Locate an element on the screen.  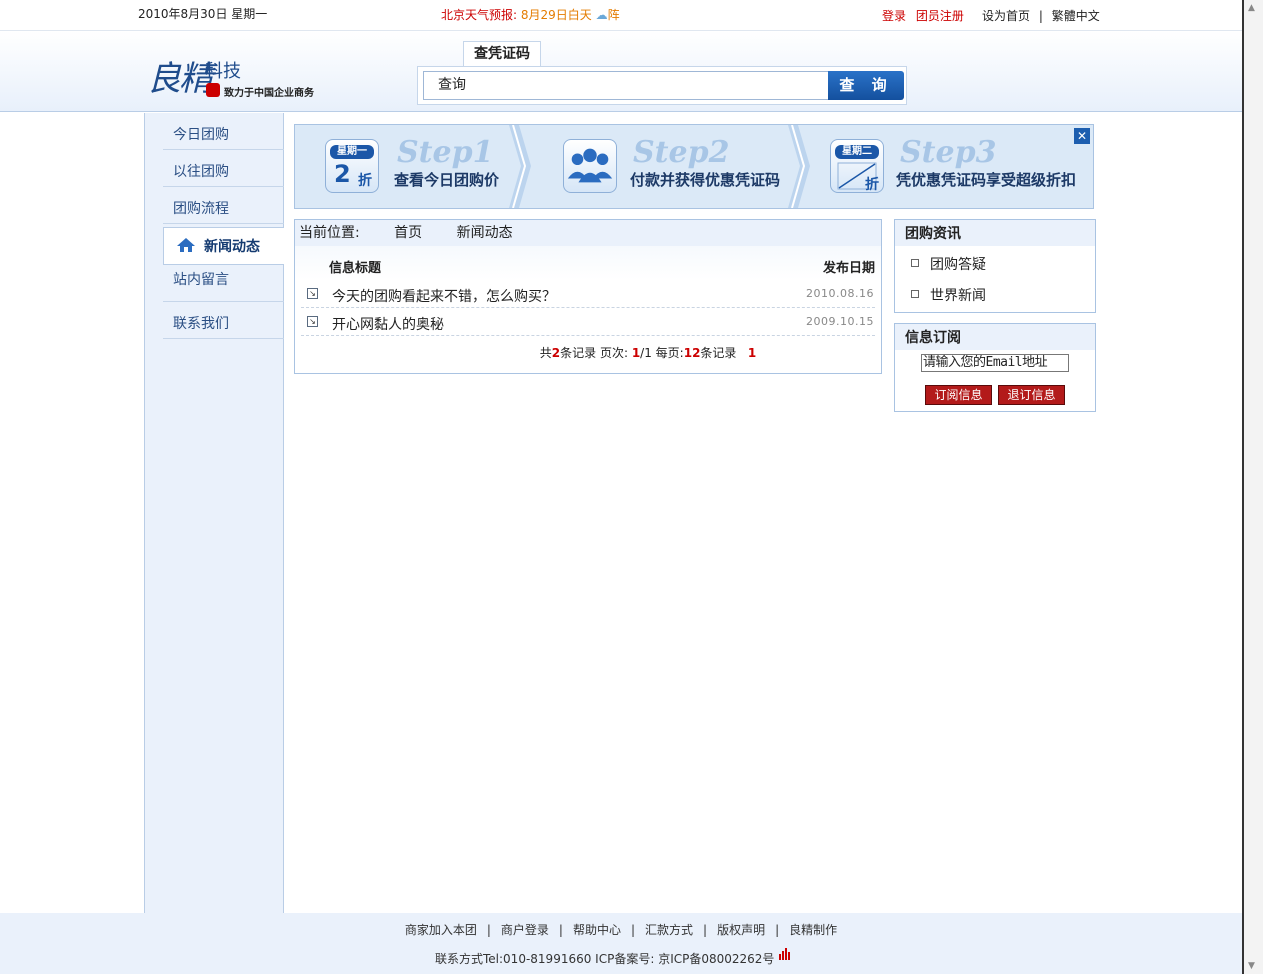
sidebar-item-contact: 联系我们 is located at coordinates (223, 320).